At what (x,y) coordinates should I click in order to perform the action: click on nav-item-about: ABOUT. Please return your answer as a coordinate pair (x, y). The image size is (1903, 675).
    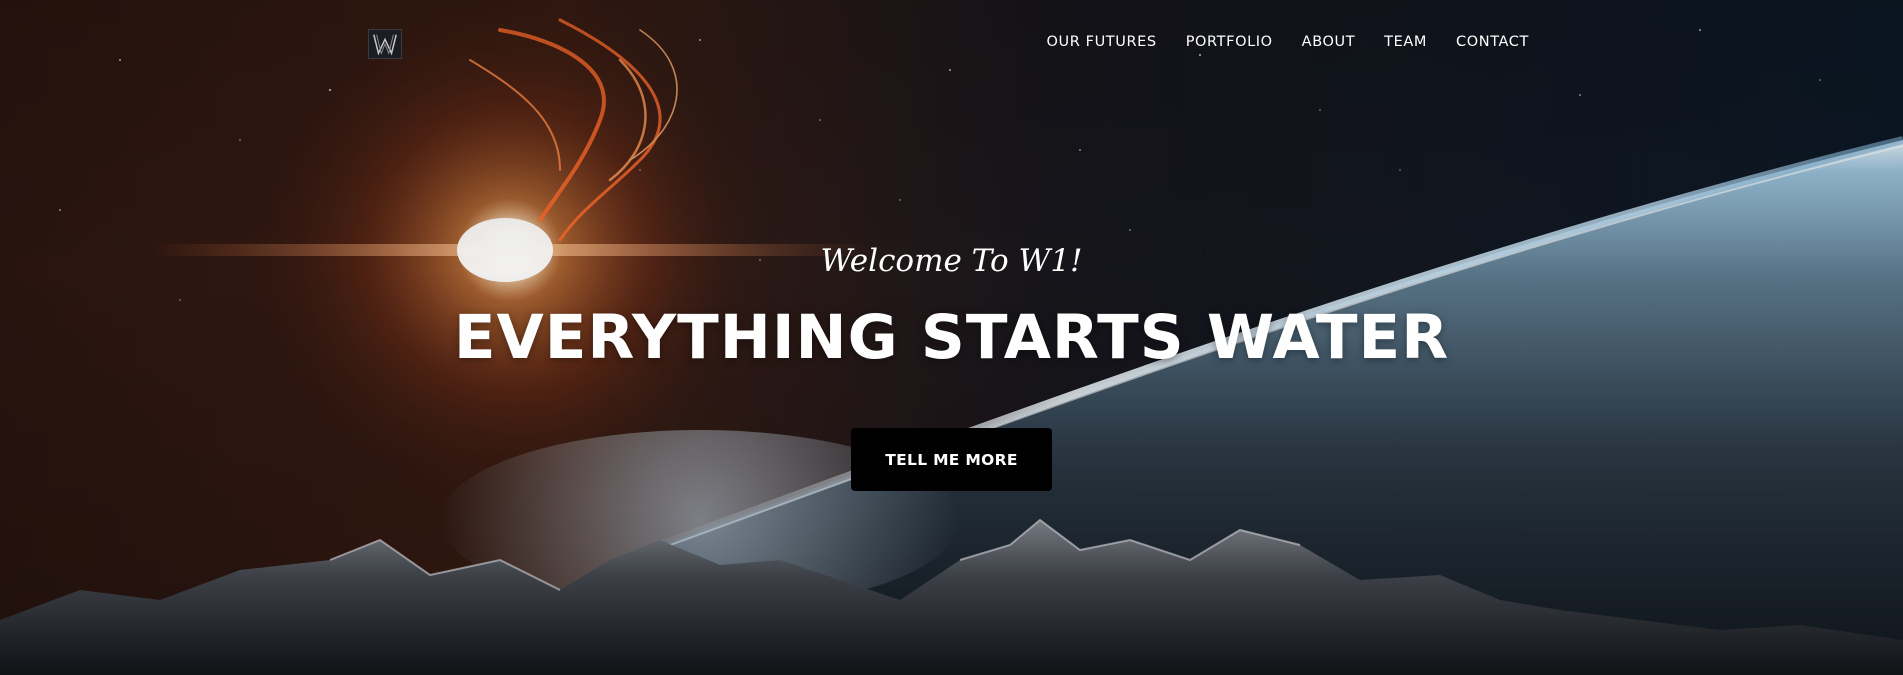
    Looking at the image, I should click on (1329, 42).